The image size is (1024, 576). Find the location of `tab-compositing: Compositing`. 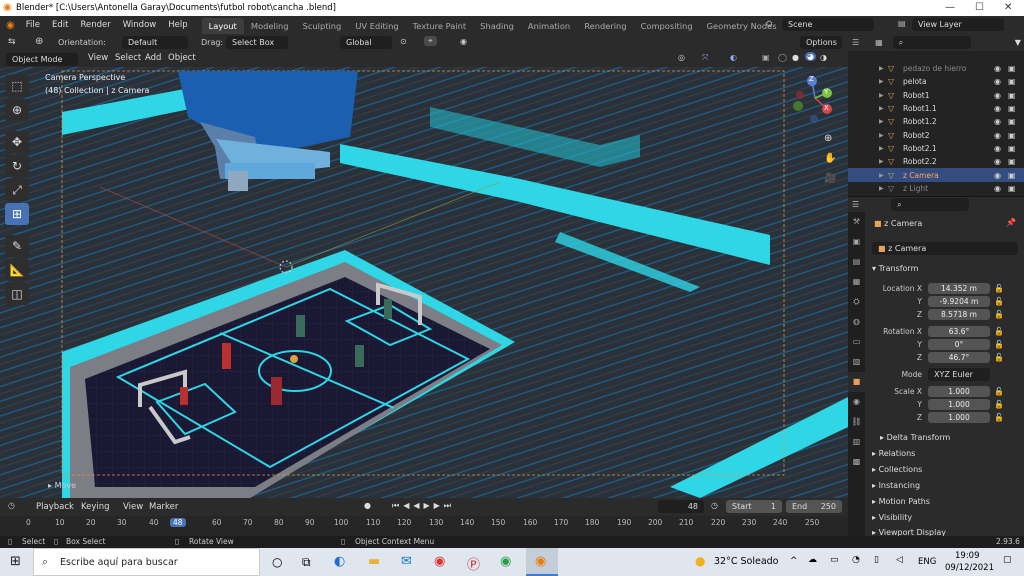

tab-compositing: Compositing is located at coordinates (667, 26).